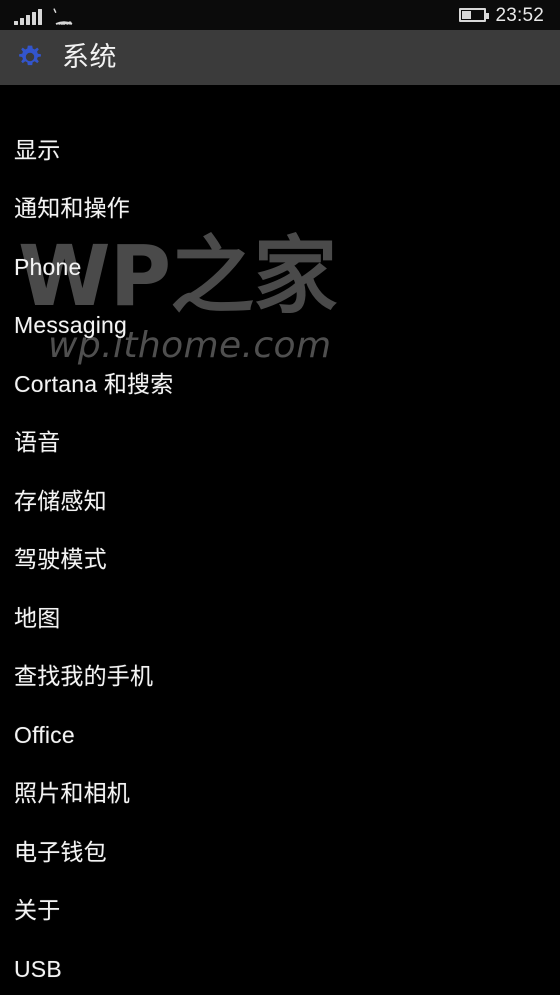 This screenshot has height=995, width=560. I want to click on settings-item-driving-mode: 驾驶模式, so click(280, 560).